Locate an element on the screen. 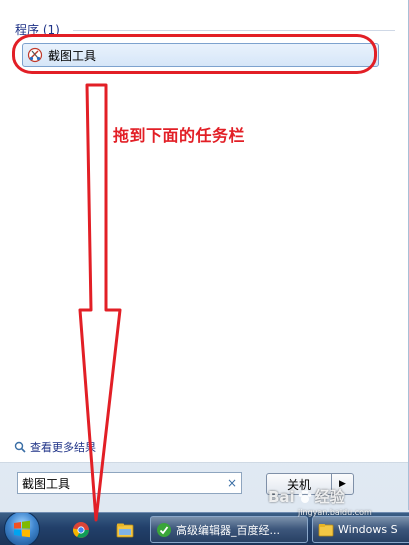  see-more-results-label: 查看更多结果 is located at coordinates (63, 447).